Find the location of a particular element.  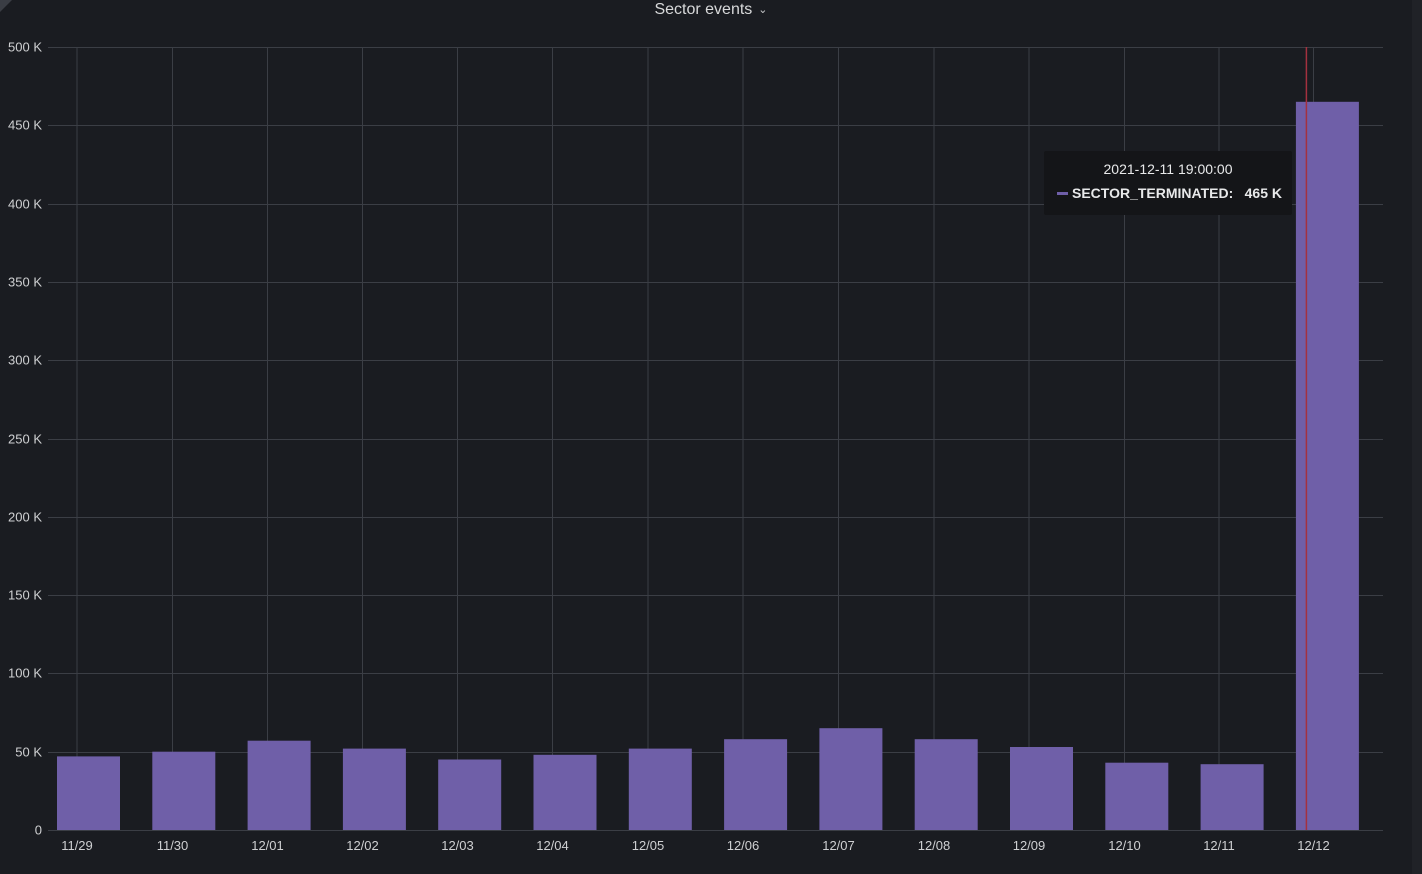

x-tick-label: 12/05 is located at coordinates (648, 845).